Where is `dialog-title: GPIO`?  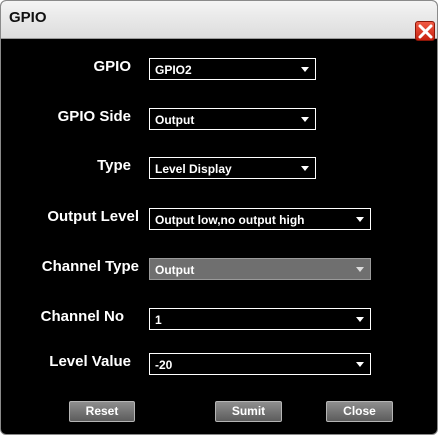
dialog-title: GPIO is located at coordinates (28, 17).